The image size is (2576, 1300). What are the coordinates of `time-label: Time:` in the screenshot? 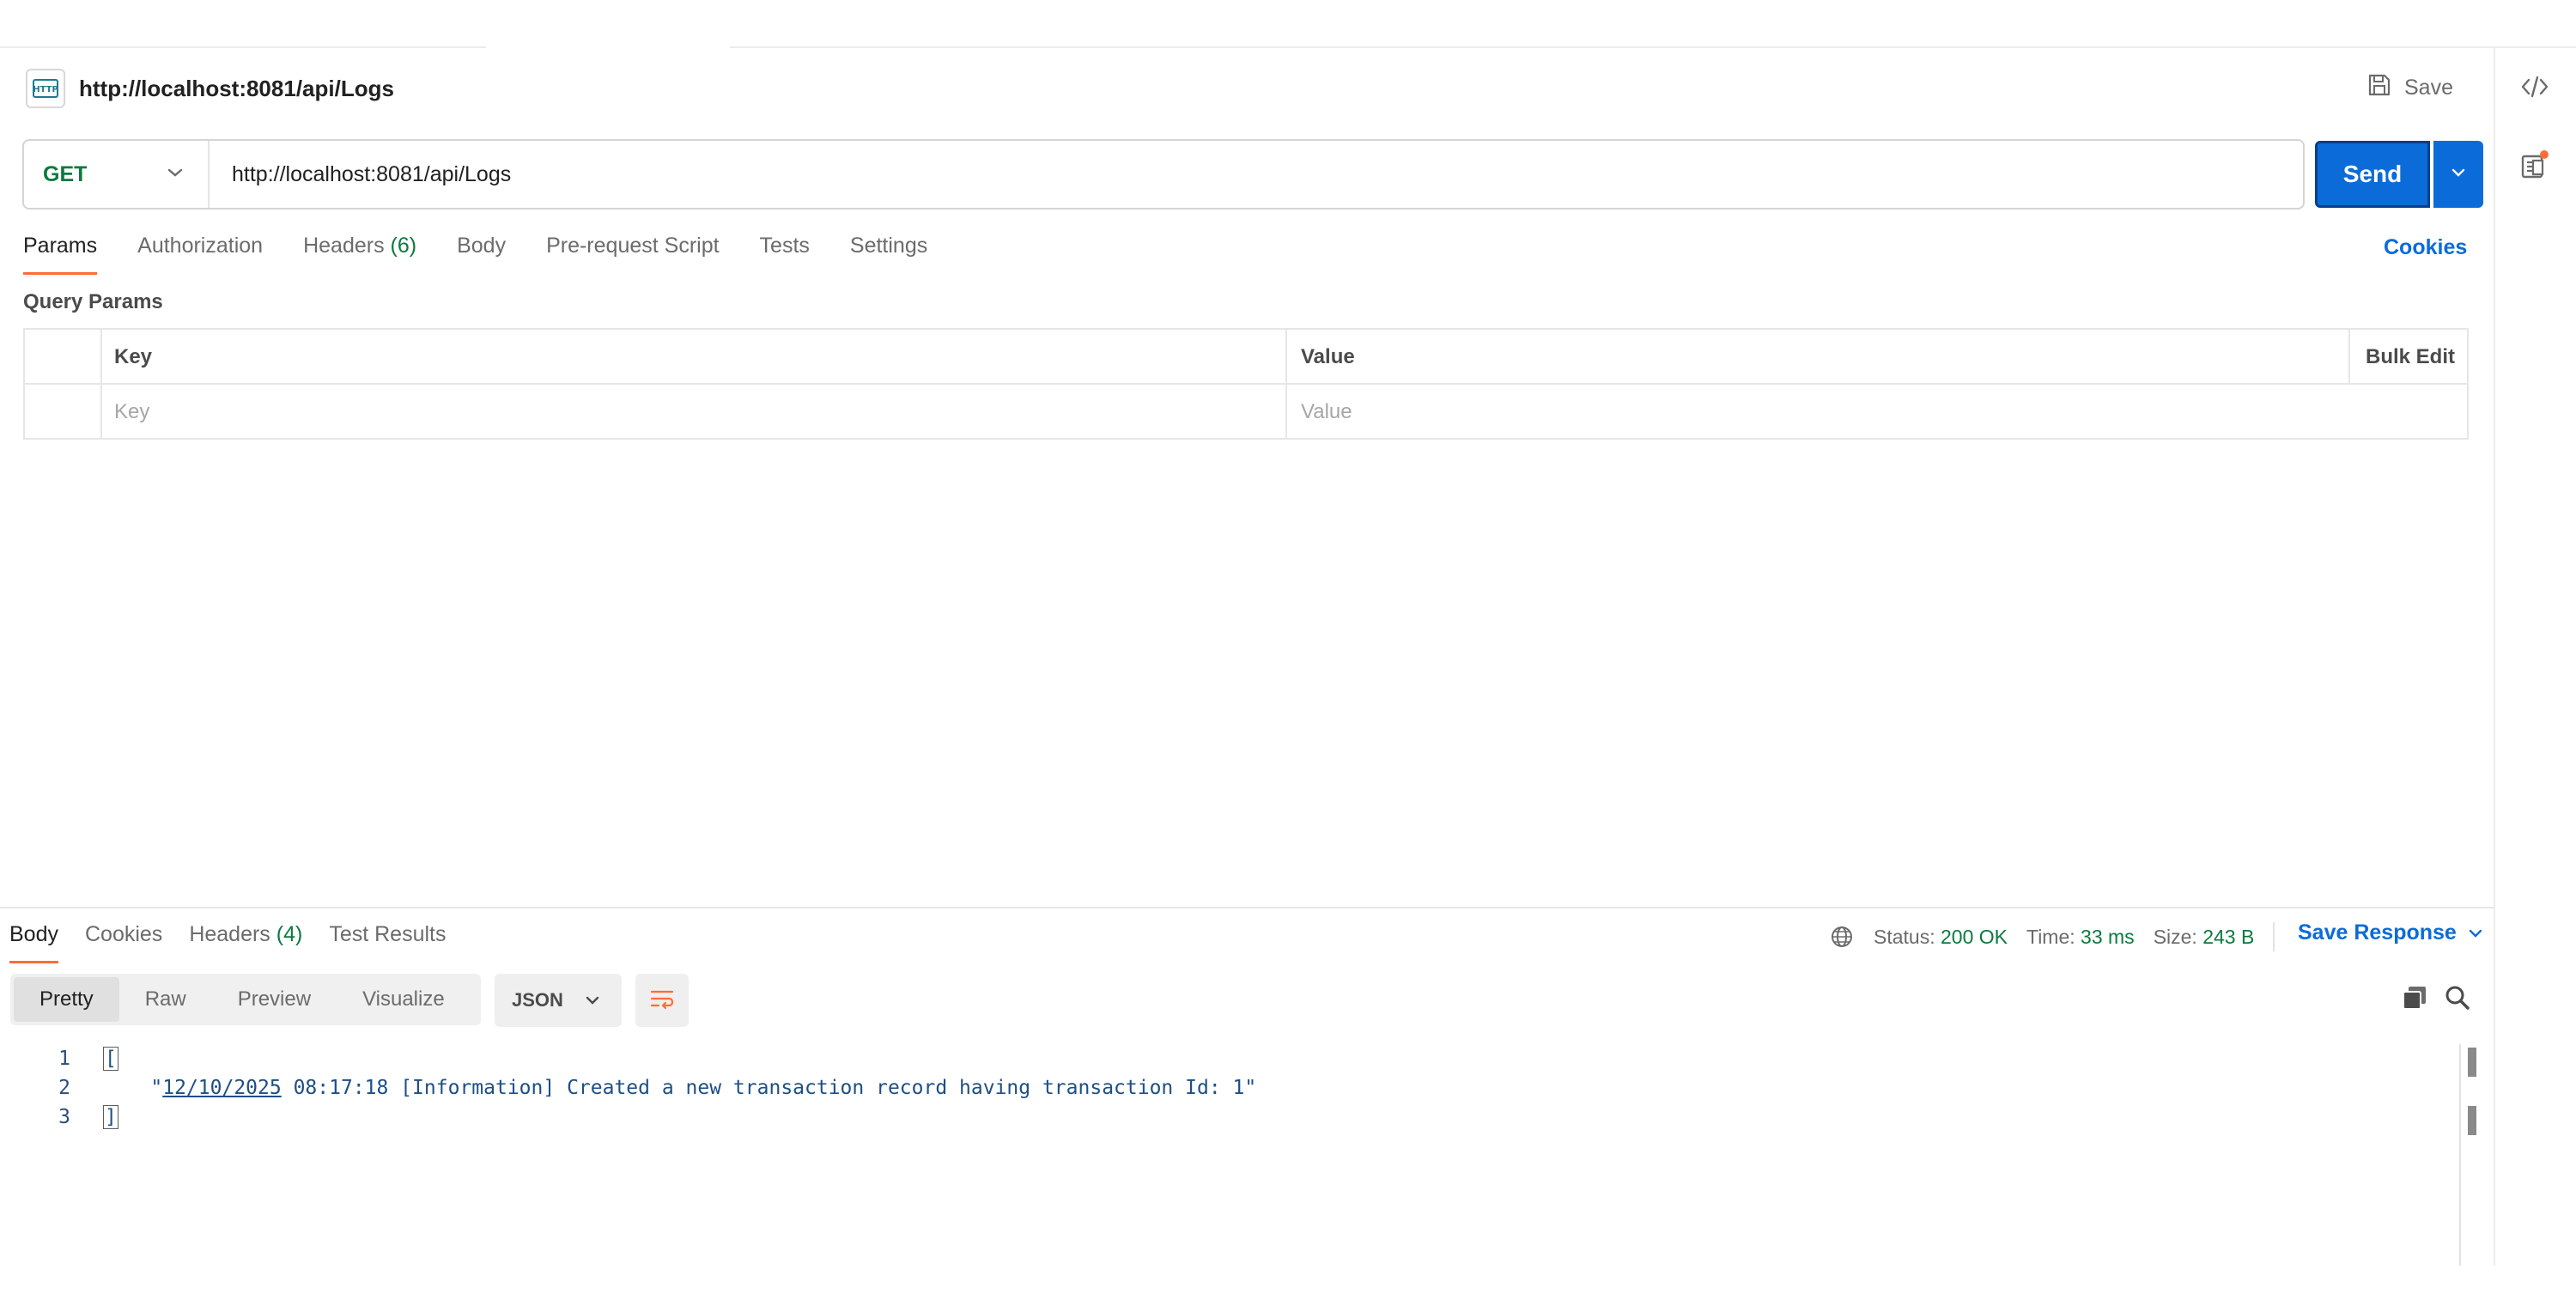 It's located at (2050, 936).